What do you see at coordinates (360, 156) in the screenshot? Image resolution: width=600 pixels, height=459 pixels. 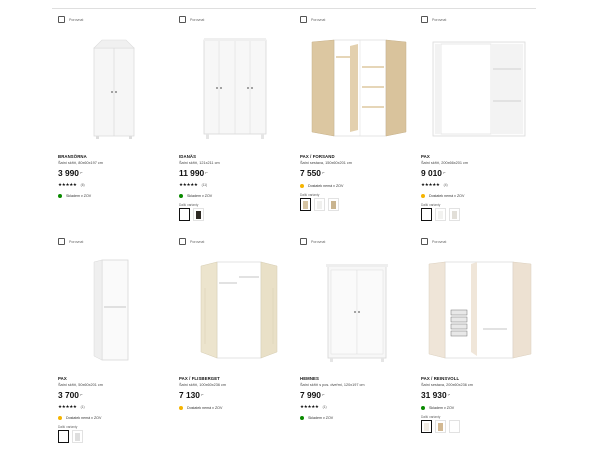 I see `product-name: PAX / FORSAND` at bounding box center [360, 156].